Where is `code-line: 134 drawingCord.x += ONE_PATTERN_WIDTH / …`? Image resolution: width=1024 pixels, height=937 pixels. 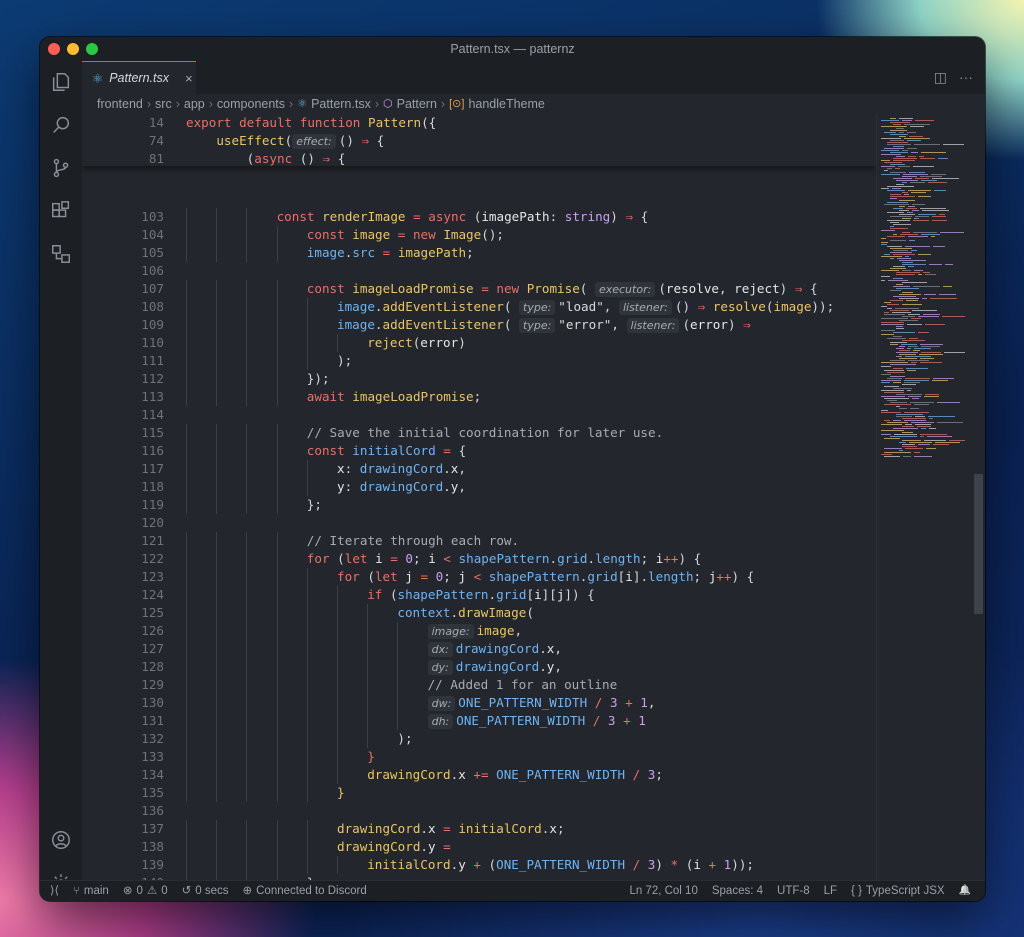 code-line: 134 drawingCord.x += ONE_PATTERN_WIDTH / … is located at coordinates (479, 775).